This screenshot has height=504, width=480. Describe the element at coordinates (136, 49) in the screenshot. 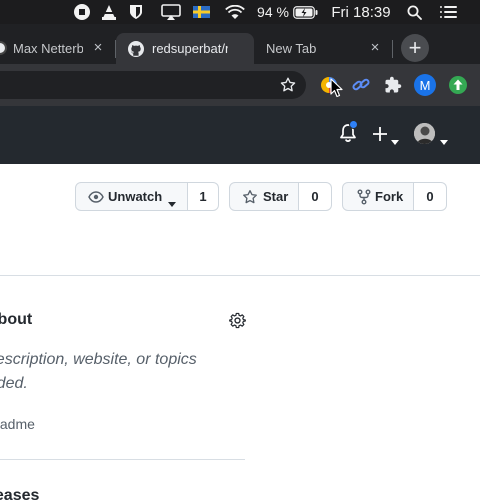

I see `github-icon` at that location.